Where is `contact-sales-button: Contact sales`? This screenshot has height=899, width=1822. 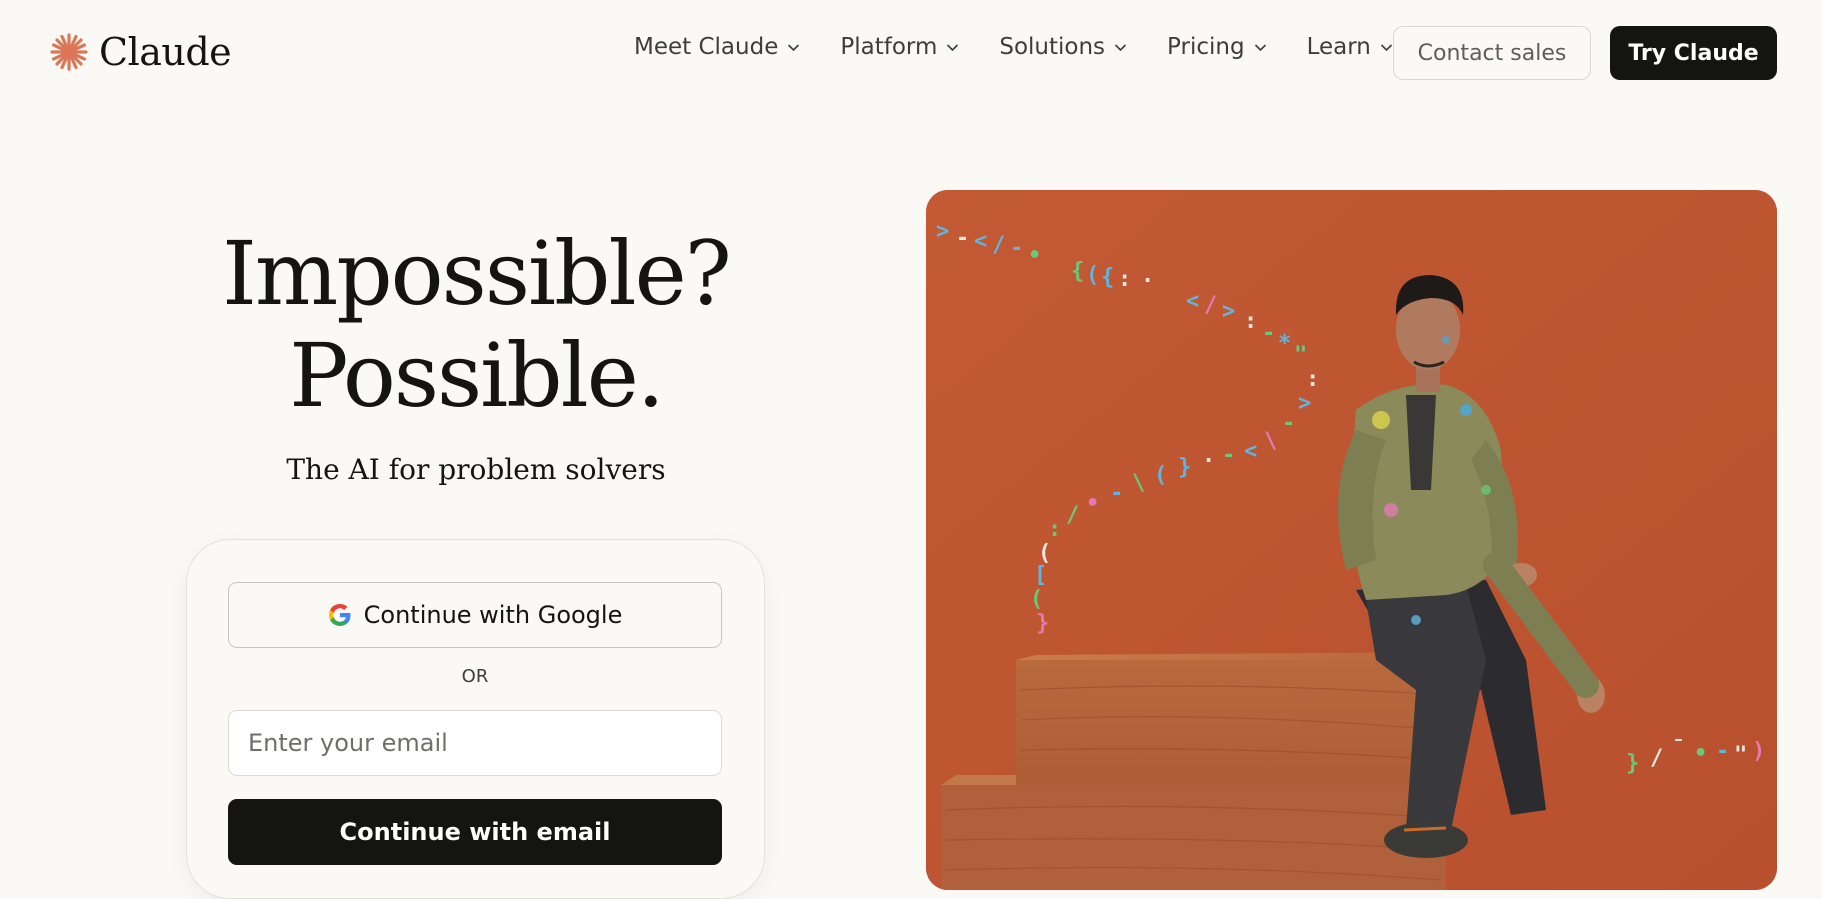
contact-sales-button: Contact sales is located at coordinates (1492, 53).